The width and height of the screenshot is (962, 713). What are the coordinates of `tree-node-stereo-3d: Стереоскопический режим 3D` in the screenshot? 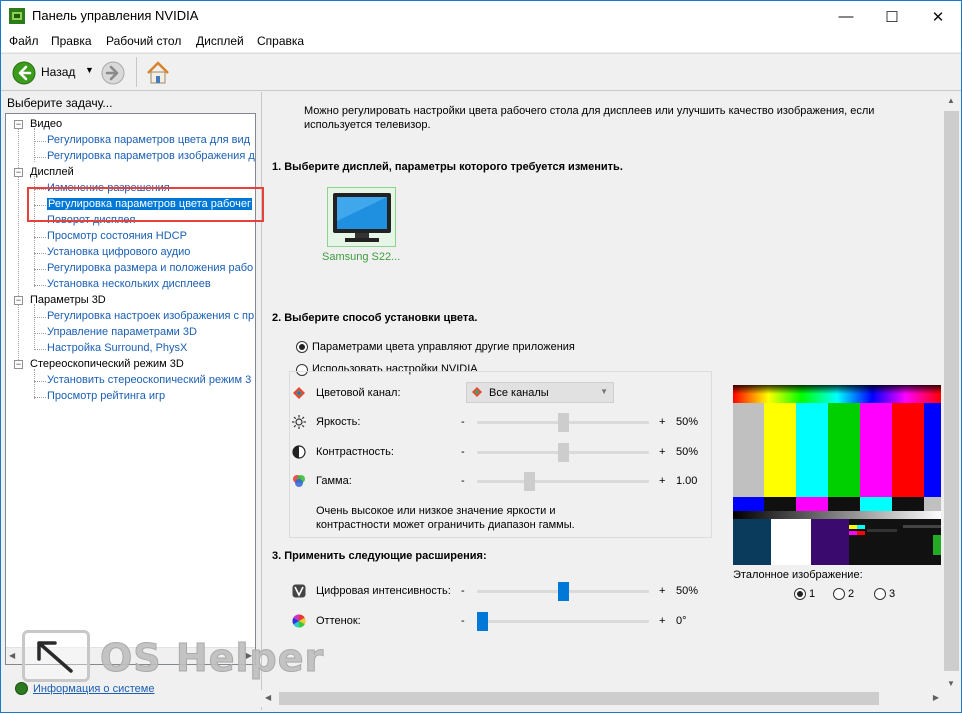 It's located at (107, 364).